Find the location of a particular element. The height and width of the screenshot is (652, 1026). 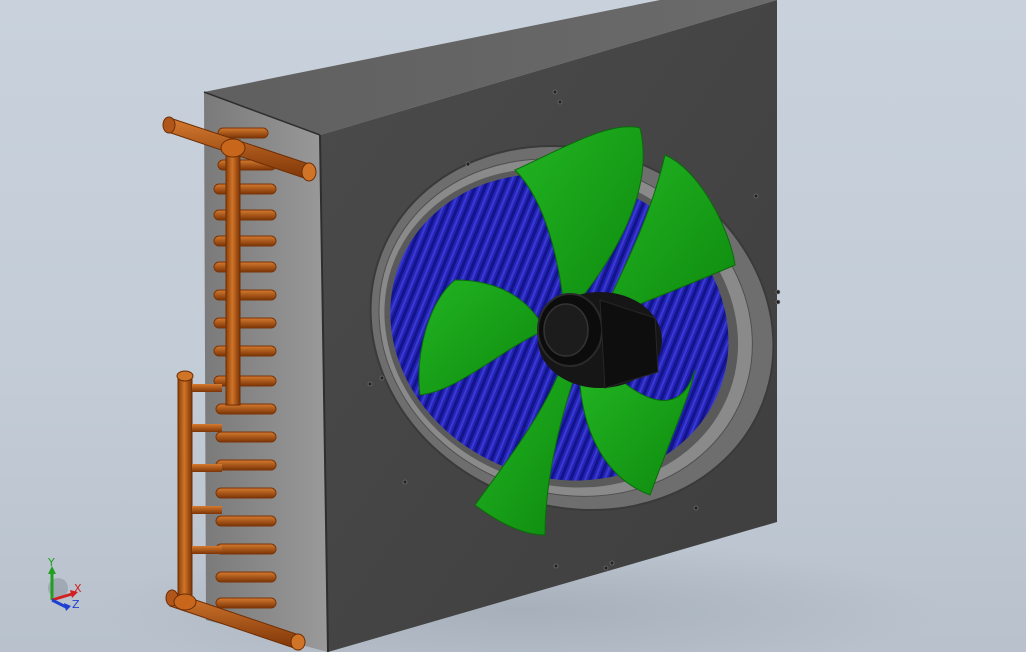

triad-y-label: Y is located at coordinates (51, 562).